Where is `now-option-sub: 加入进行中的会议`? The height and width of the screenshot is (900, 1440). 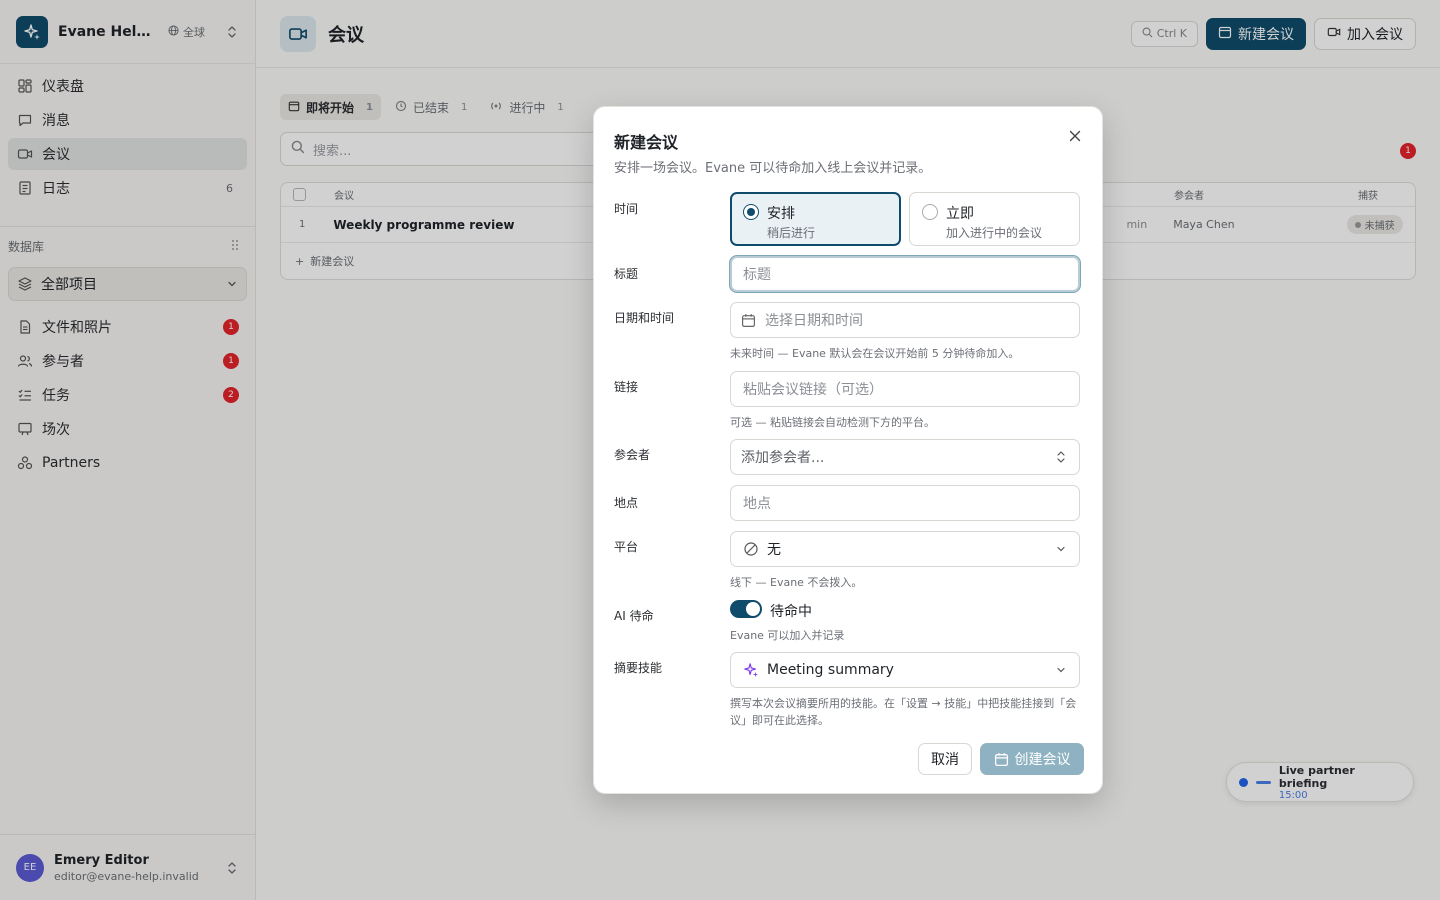 now-option-sub: 加入进行中的会议 is located at coordinates (994, 233).